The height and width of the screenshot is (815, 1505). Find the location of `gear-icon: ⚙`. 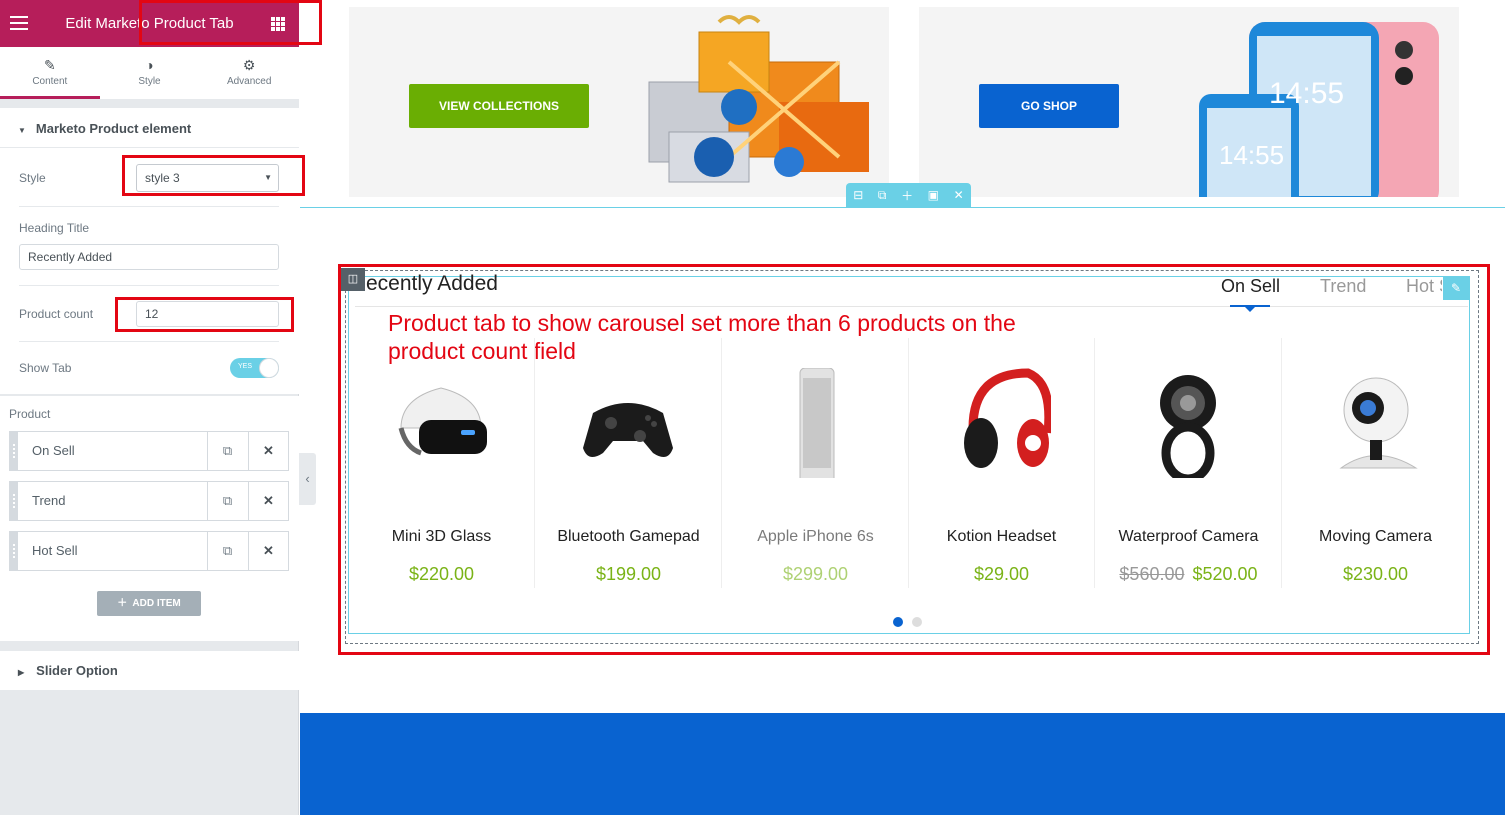

gear-icon: ⚙ is located at coordinates (249, 65).